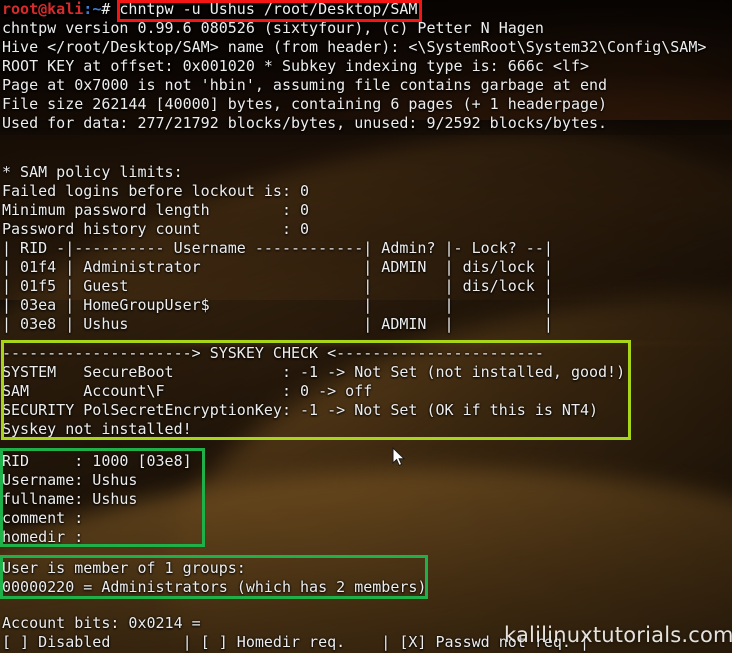 The image size is (732, 653). What do you see at coordinates (277, 286) in the screenshot?
I see `table-row-guest: | 01f5 | Guest | | dis/lock |` at bounding box center [277, 286].